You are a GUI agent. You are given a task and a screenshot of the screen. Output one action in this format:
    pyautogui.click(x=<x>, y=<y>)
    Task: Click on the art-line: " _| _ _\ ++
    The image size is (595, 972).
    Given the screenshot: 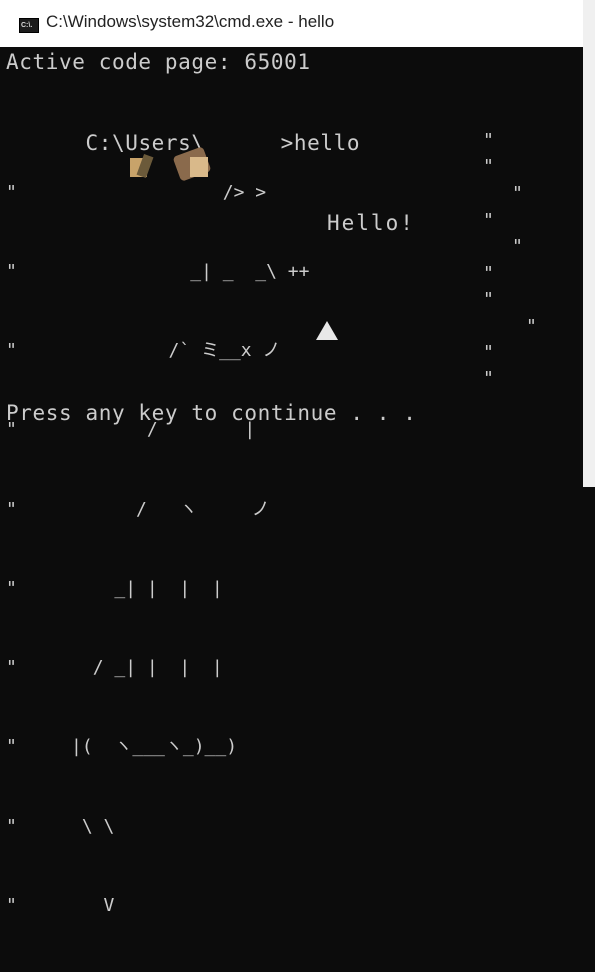 What is the action you would take?
    pyautogui.click(x=158, y=272)
    